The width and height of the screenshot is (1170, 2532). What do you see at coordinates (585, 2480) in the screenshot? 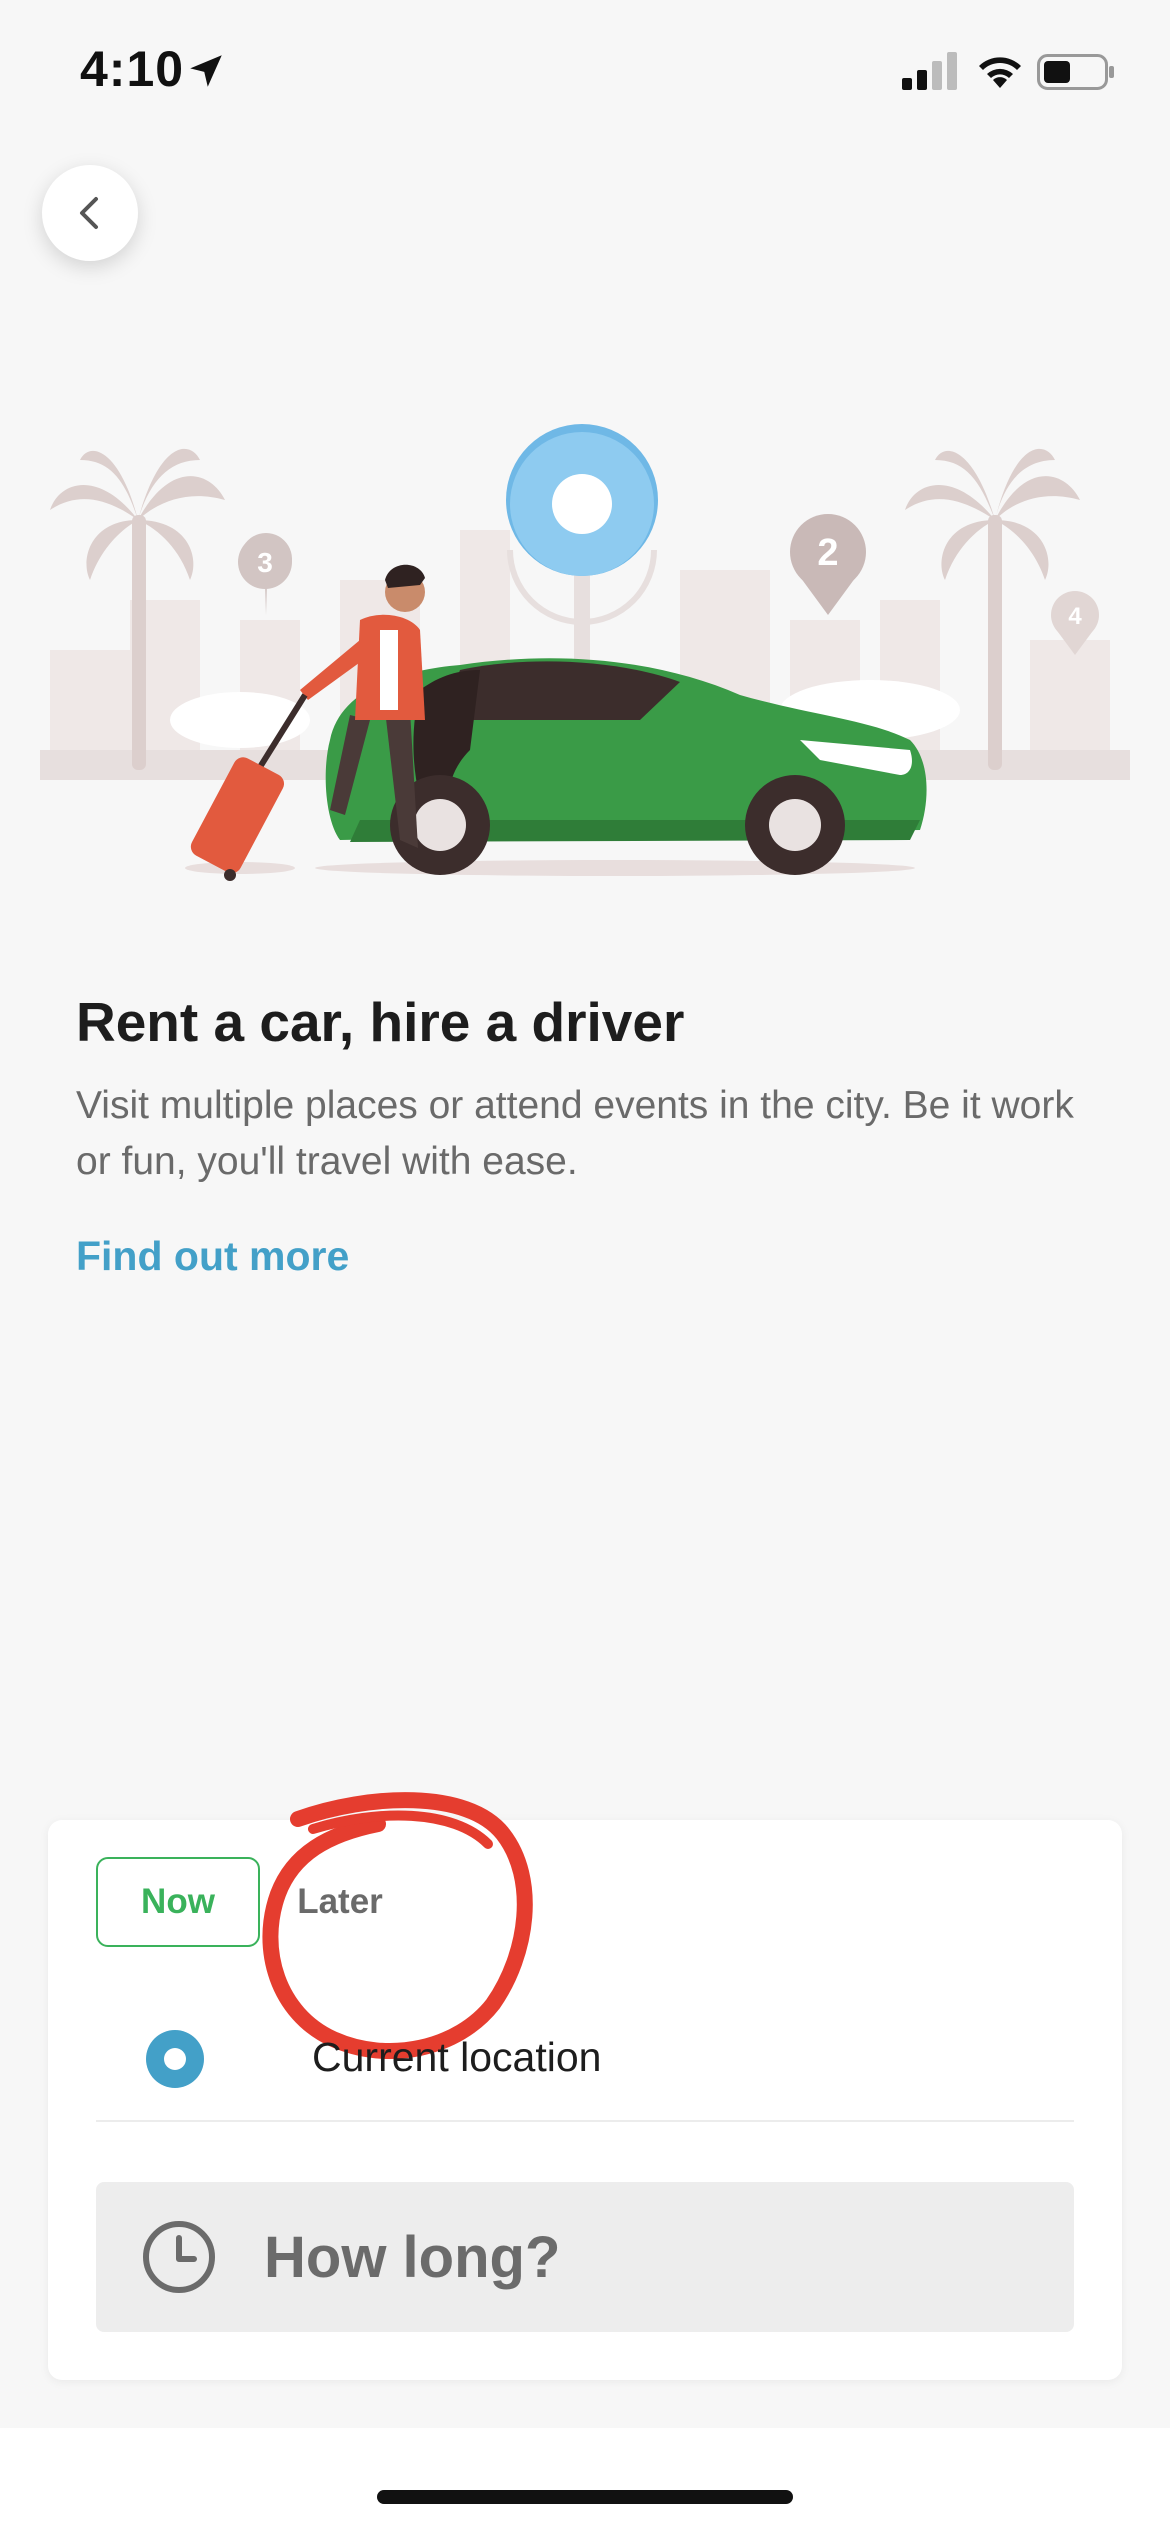
I see `bottom-safe-area` at bounding box center [585, 2480].